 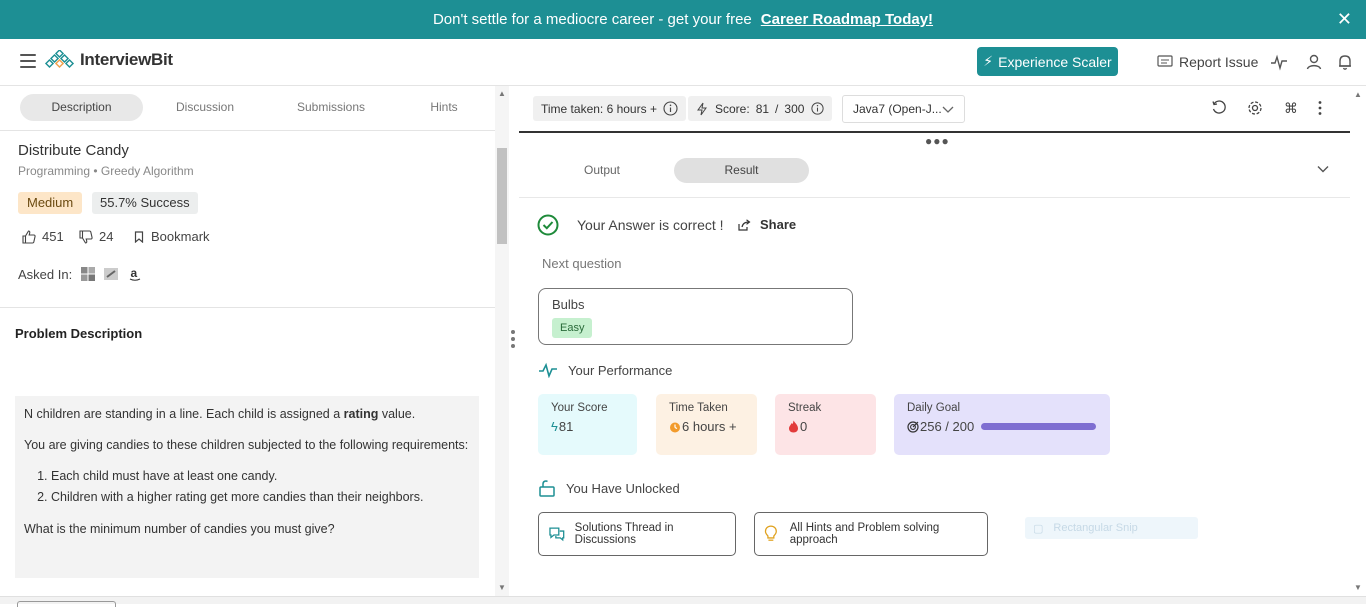 I want to click on time-taken-label: Time taken: 6 hours +, so click(x=599, y=108).